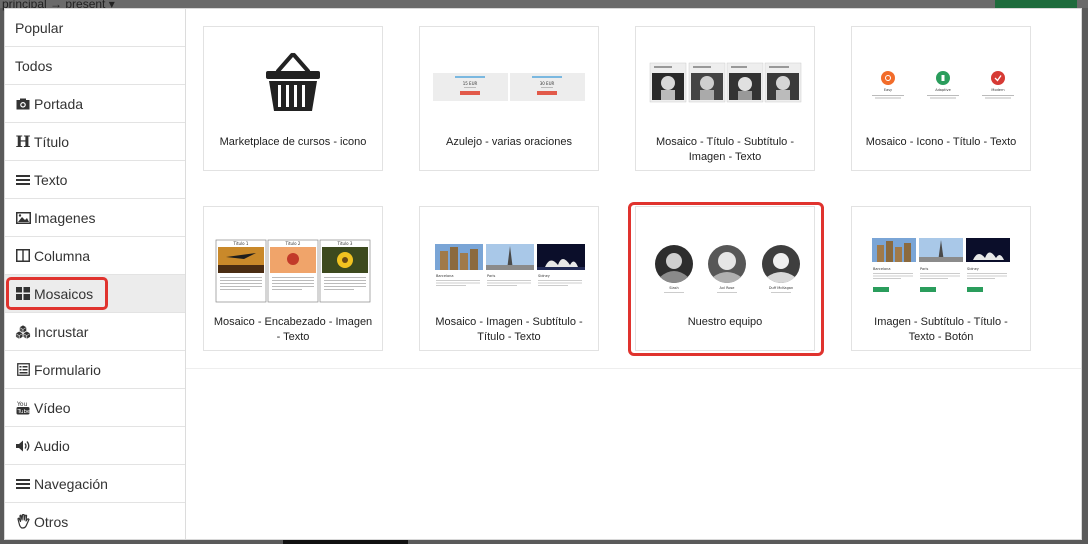  What do you see at coordinates (293, 243) in the screenshot?
I see `tile-title: Titulo 2` at bounding box center [293, 243].